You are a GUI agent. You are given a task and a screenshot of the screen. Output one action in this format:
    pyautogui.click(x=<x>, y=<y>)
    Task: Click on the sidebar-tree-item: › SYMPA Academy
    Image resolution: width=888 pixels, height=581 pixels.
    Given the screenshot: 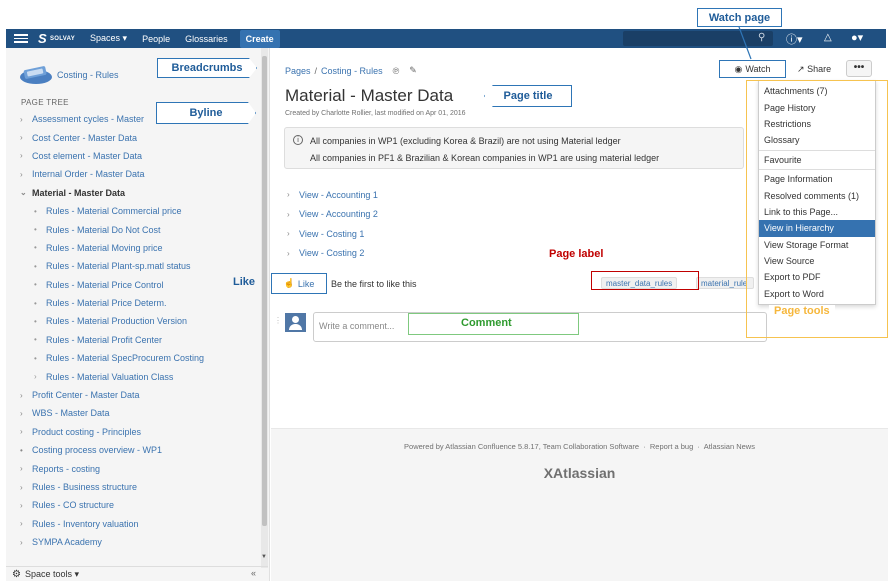 What is the action you would take?
    pyautogui.click(x=138, y=542)
    